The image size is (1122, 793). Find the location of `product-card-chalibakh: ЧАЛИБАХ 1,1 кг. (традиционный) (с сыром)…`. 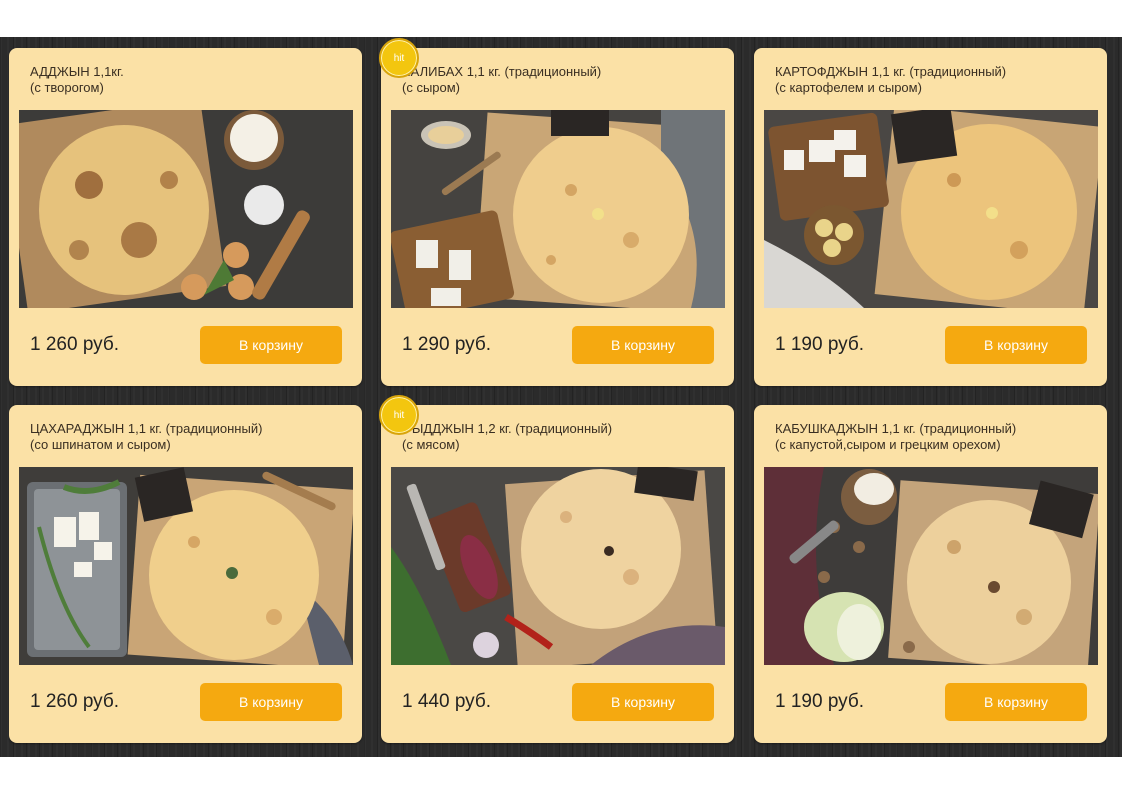

product-card-chalibakh: ЧАЛИБАХ 1,1 кг. (традиционный) (с сыром)… is located at coordinates (557, 217).